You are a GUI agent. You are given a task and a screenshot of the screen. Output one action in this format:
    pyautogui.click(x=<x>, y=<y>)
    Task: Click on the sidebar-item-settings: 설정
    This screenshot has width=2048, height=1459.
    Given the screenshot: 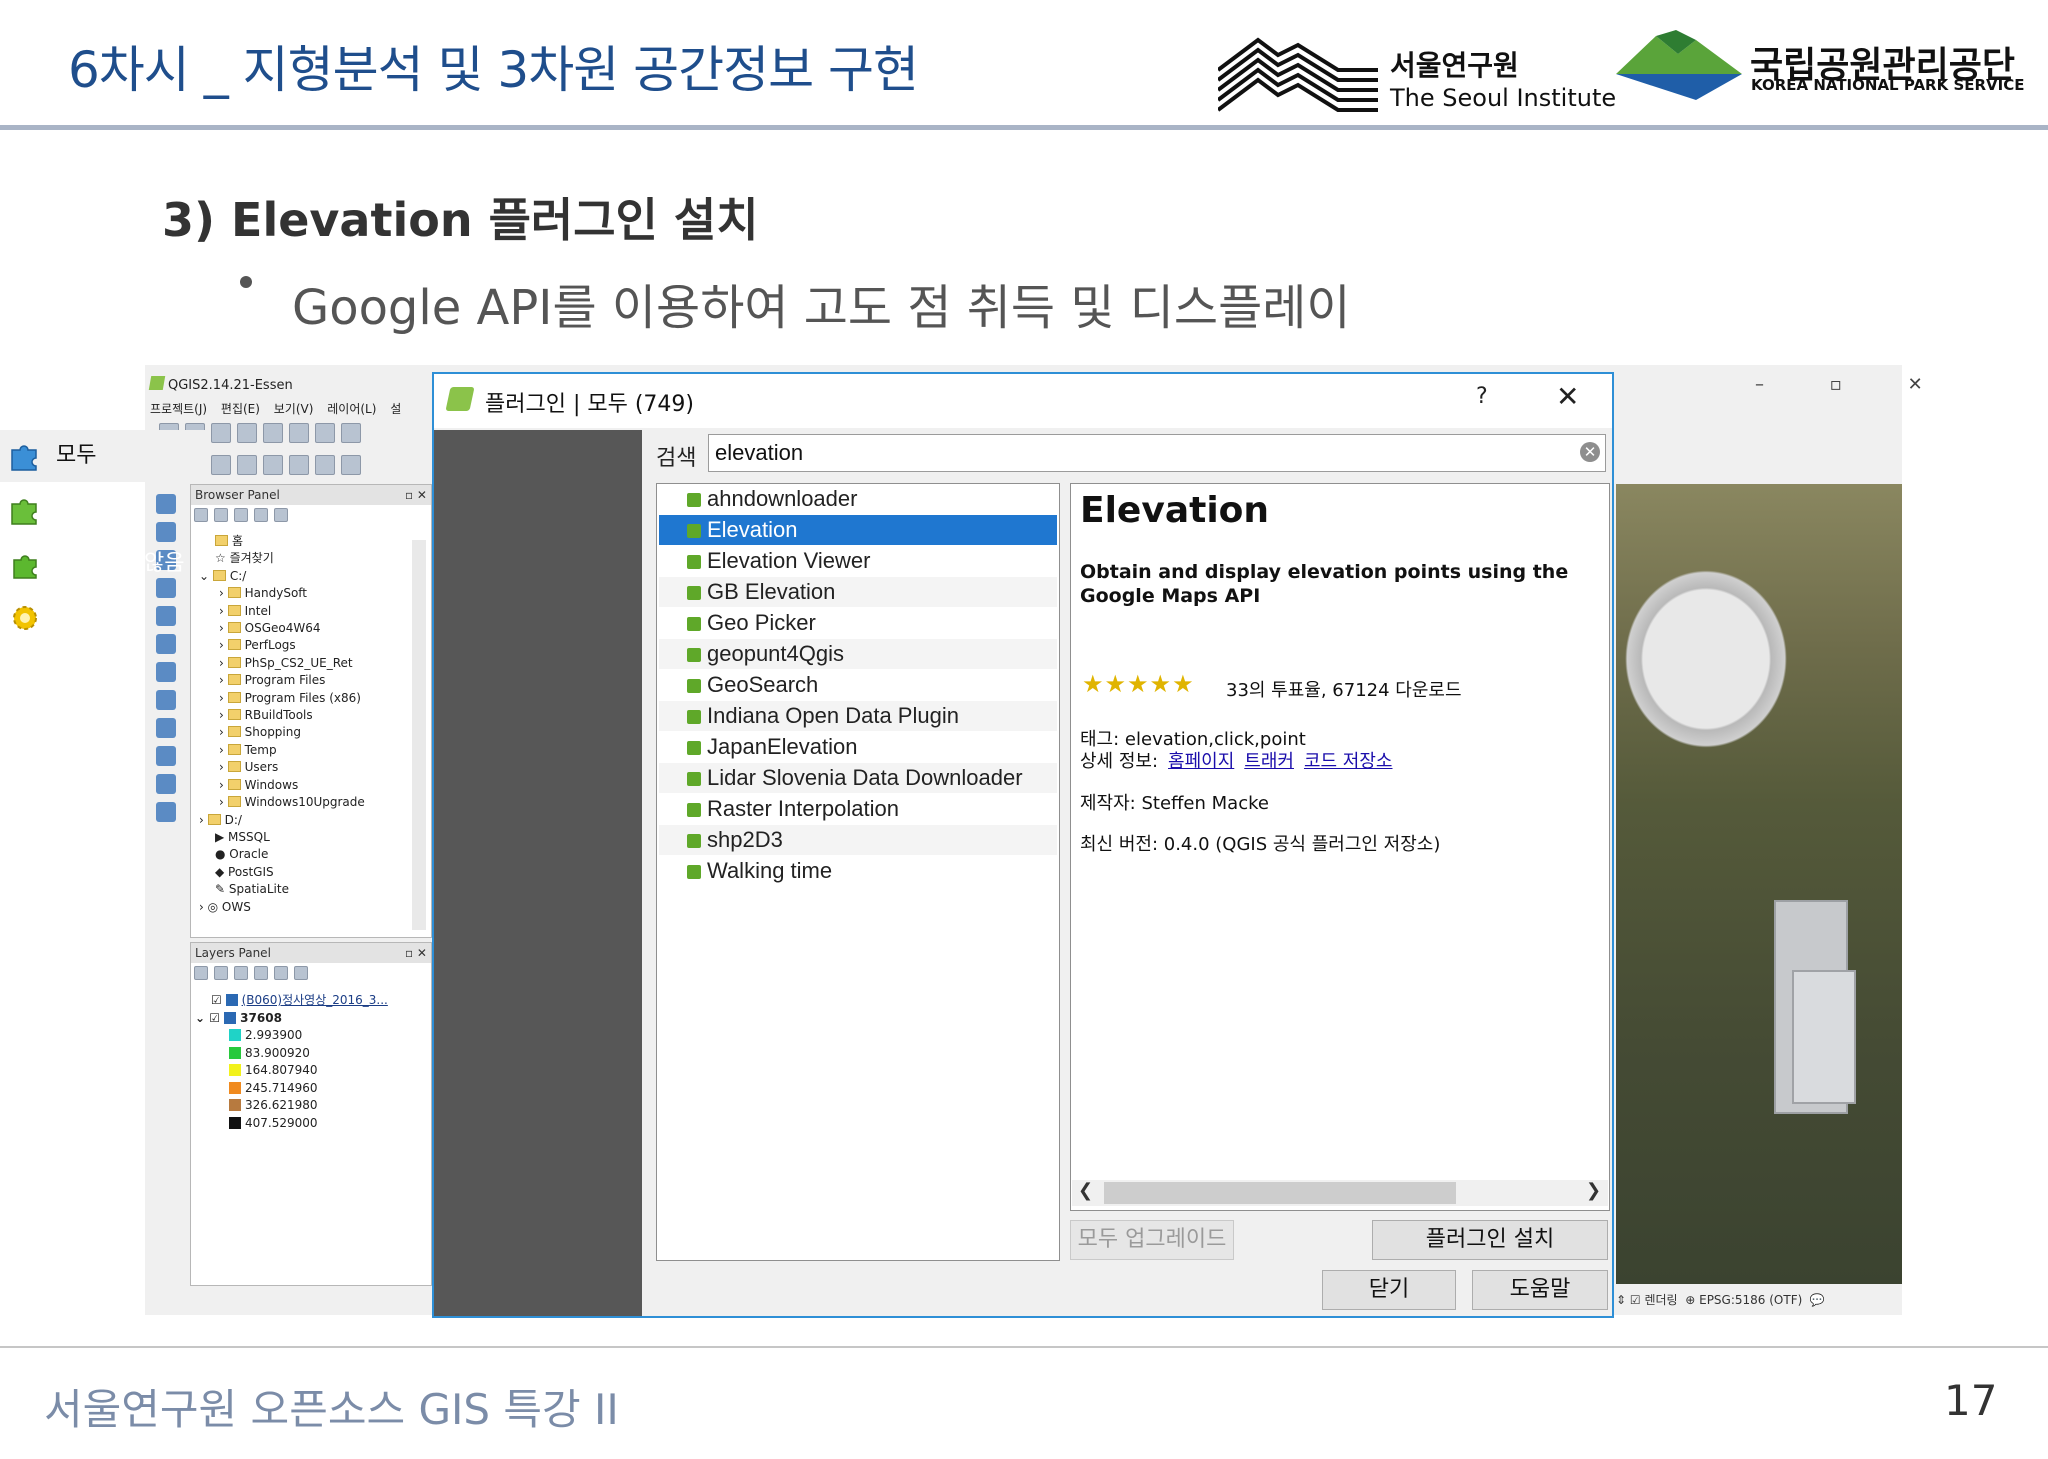 What is the action you would take?
    pyautogui.click(x=104, y=618)
    